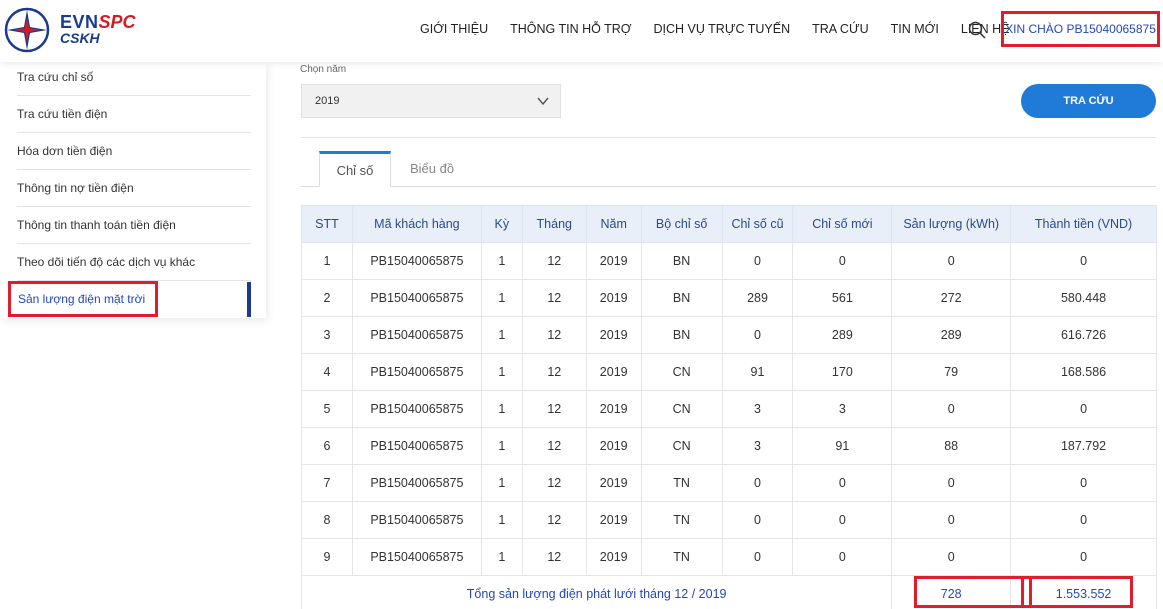  I want to click on table-cell: TN, so click(681, 520).